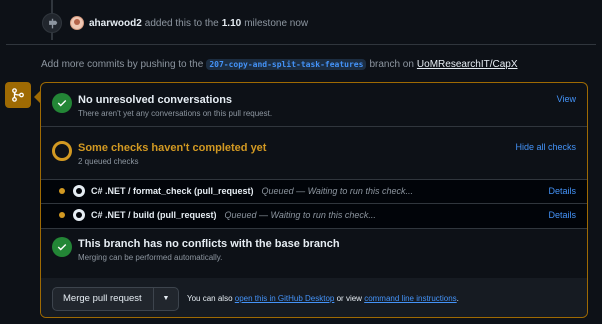  Describe the element at coordinates (115, 23) in the screenshot. I see `event-user-link: aharwood2` at that location.